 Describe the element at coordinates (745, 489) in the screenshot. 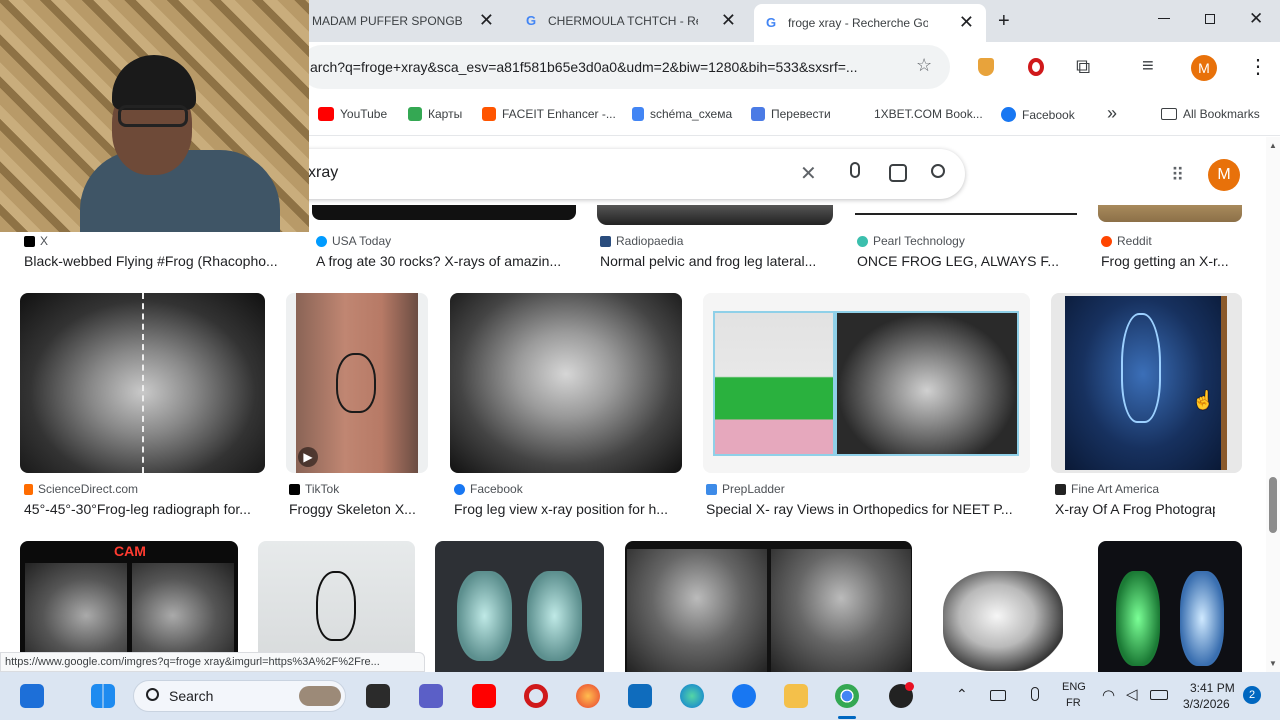

I see `result-source: PrepLadder` at that location.